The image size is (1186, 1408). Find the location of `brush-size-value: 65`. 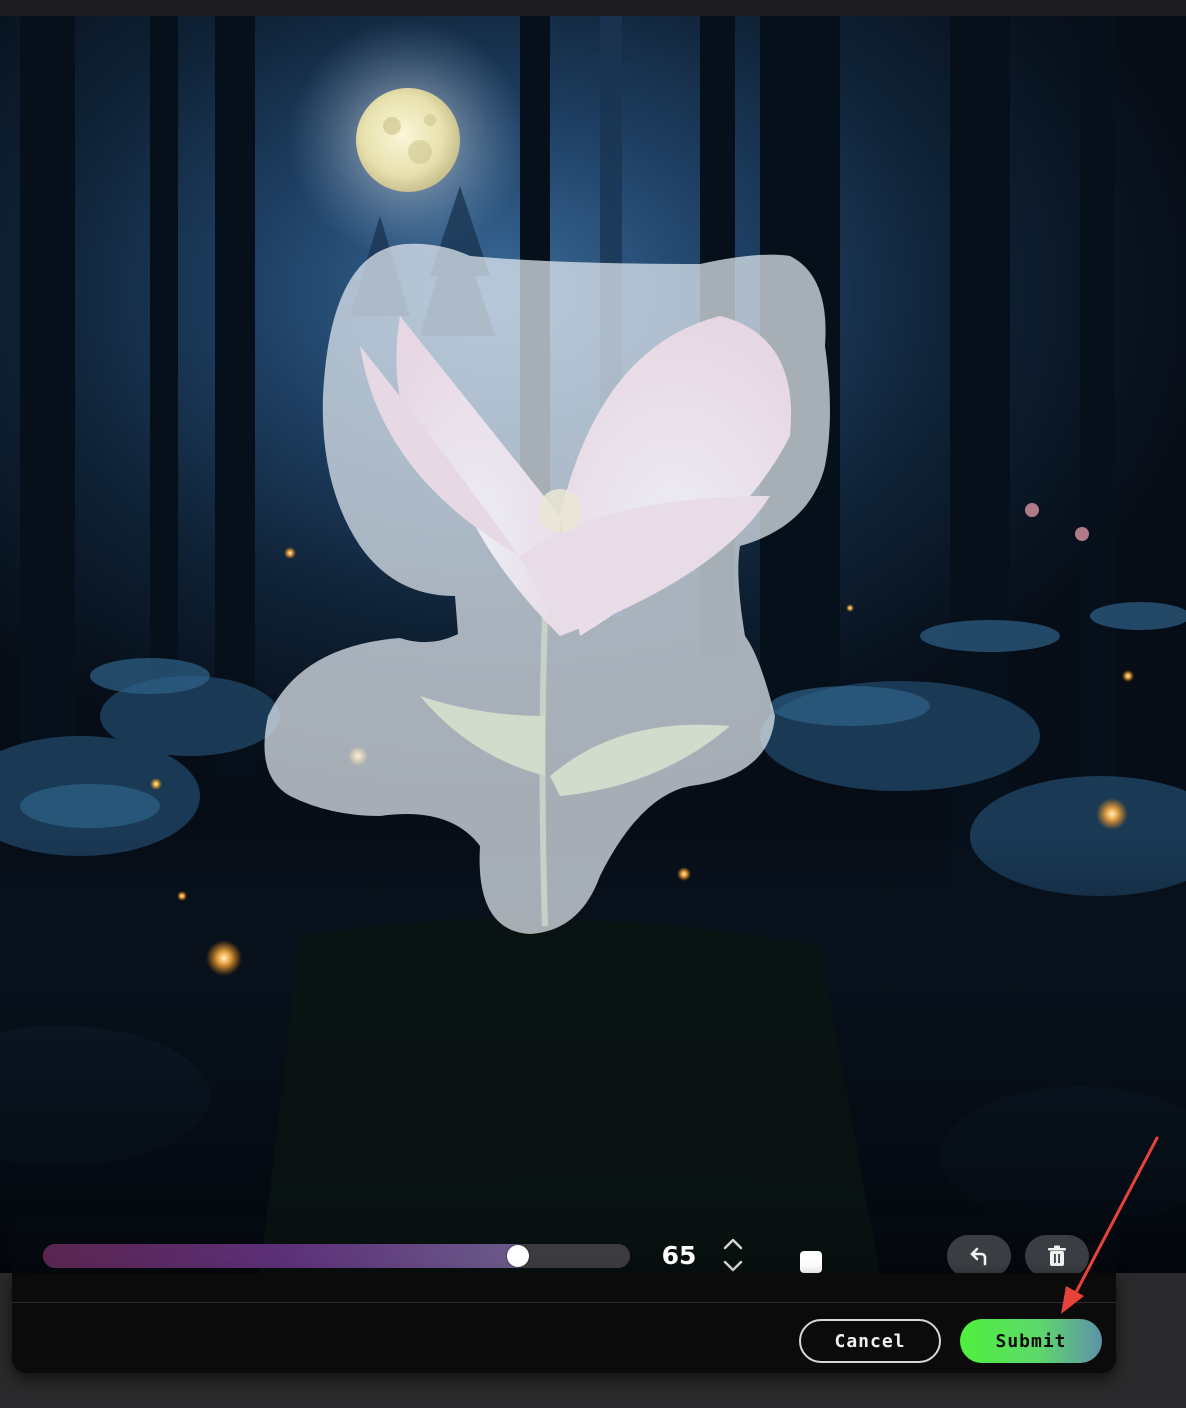

brush-size-value: 65 is located at coordinates (679, 1255).